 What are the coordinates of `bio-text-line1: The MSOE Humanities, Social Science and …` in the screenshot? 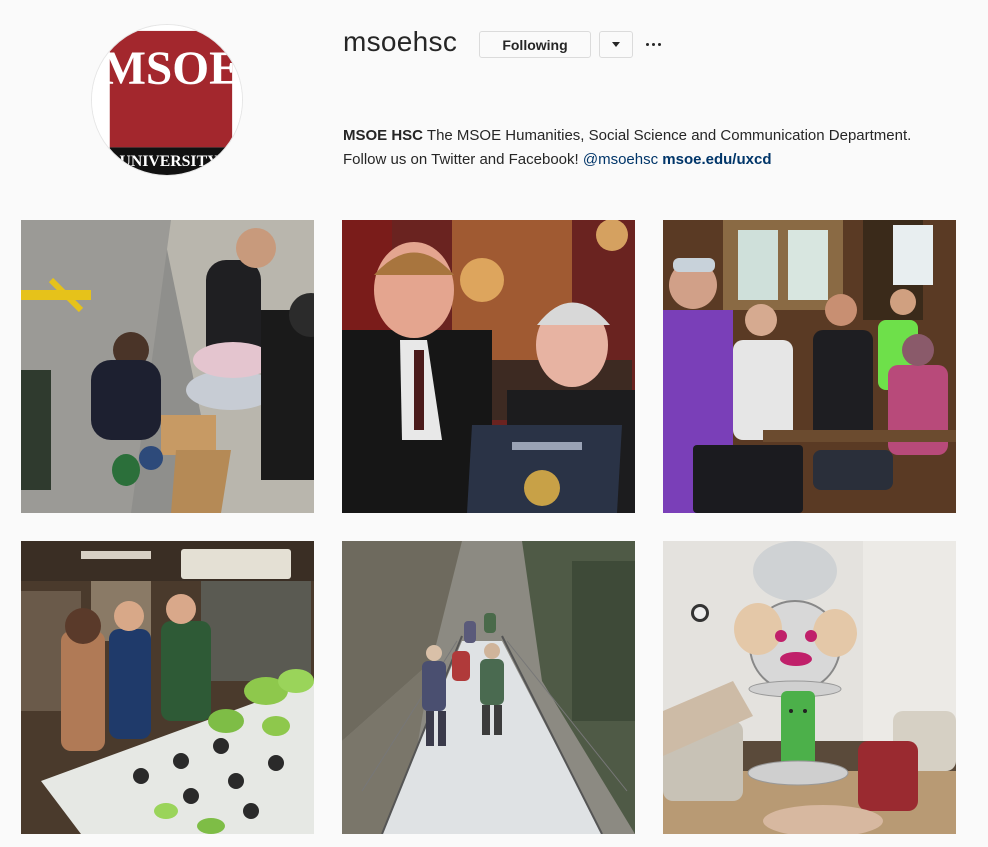 It's located at (669, 135).